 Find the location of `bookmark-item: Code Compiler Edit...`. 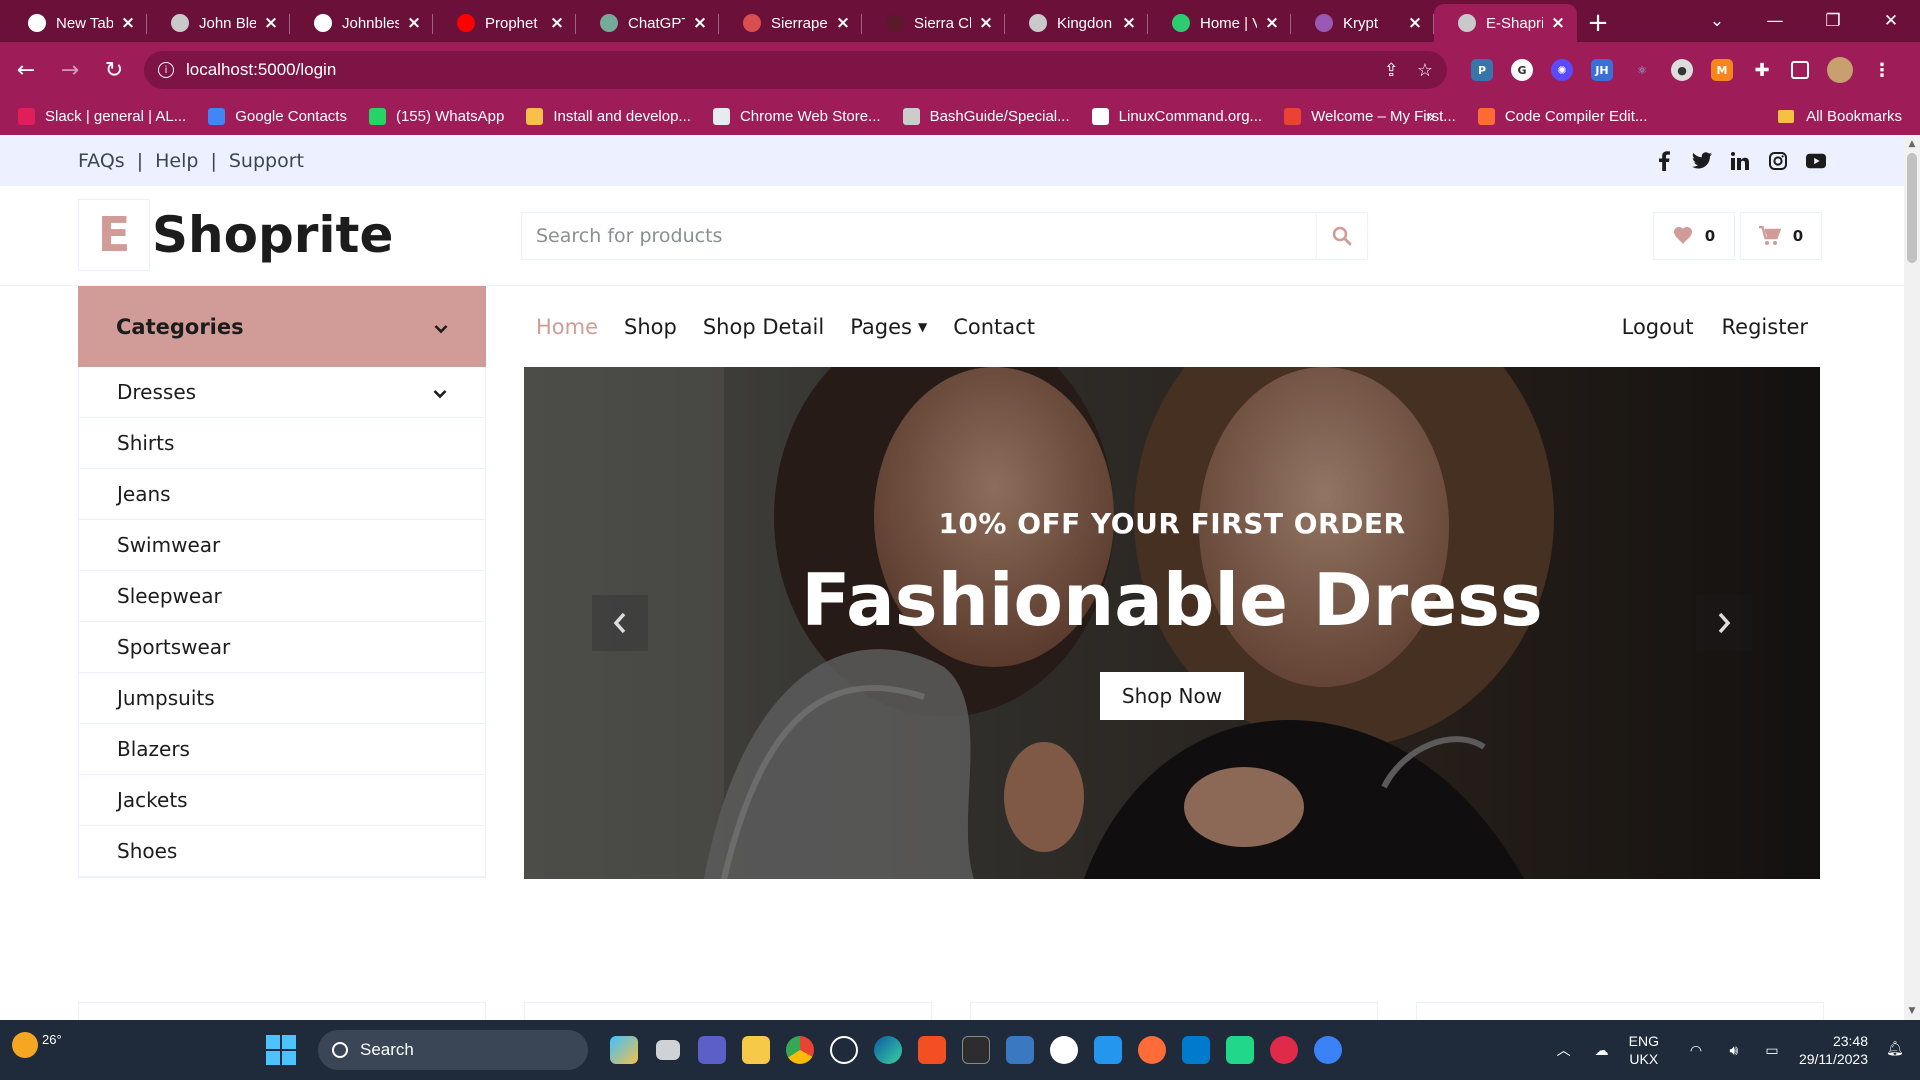

bookmark-item: Code Compiler Edit... is located at coordinates (1562, 116).